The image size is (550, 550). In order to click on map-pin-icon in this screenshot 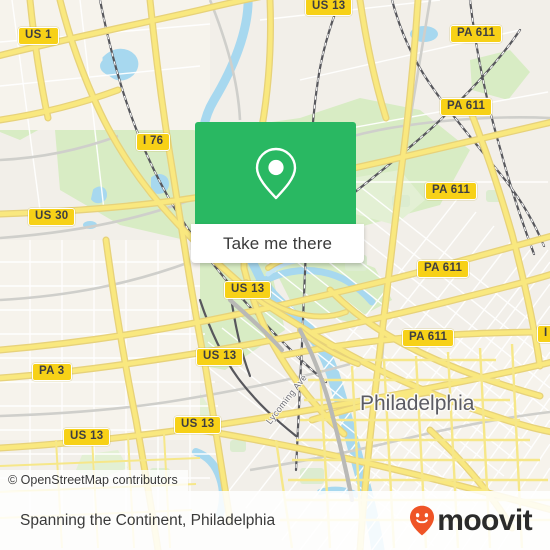, I will do `click(275, 173)`.